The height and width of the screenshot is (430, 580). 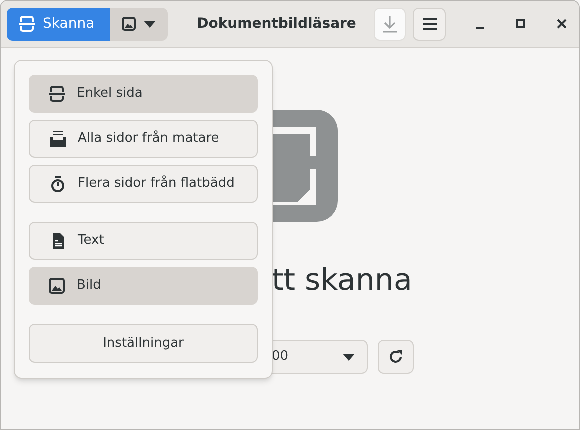 I want to click on menu-item: Enkel sida, so click(x=143, y=94).